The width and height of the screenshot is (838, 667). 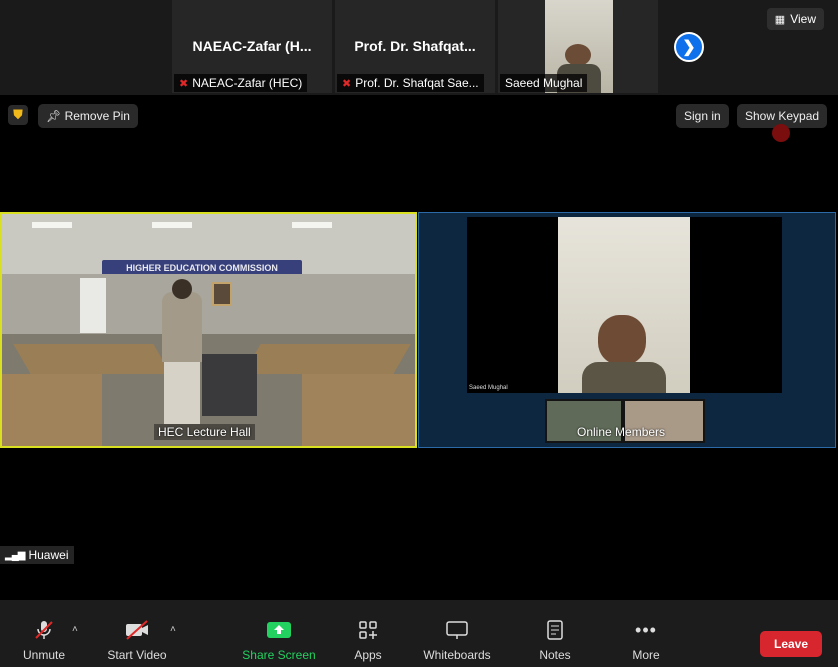 What do you see at coordinates (457, 630) in the screenshot?
I see `whiteboard-icon` at bounding box center [457, 630].